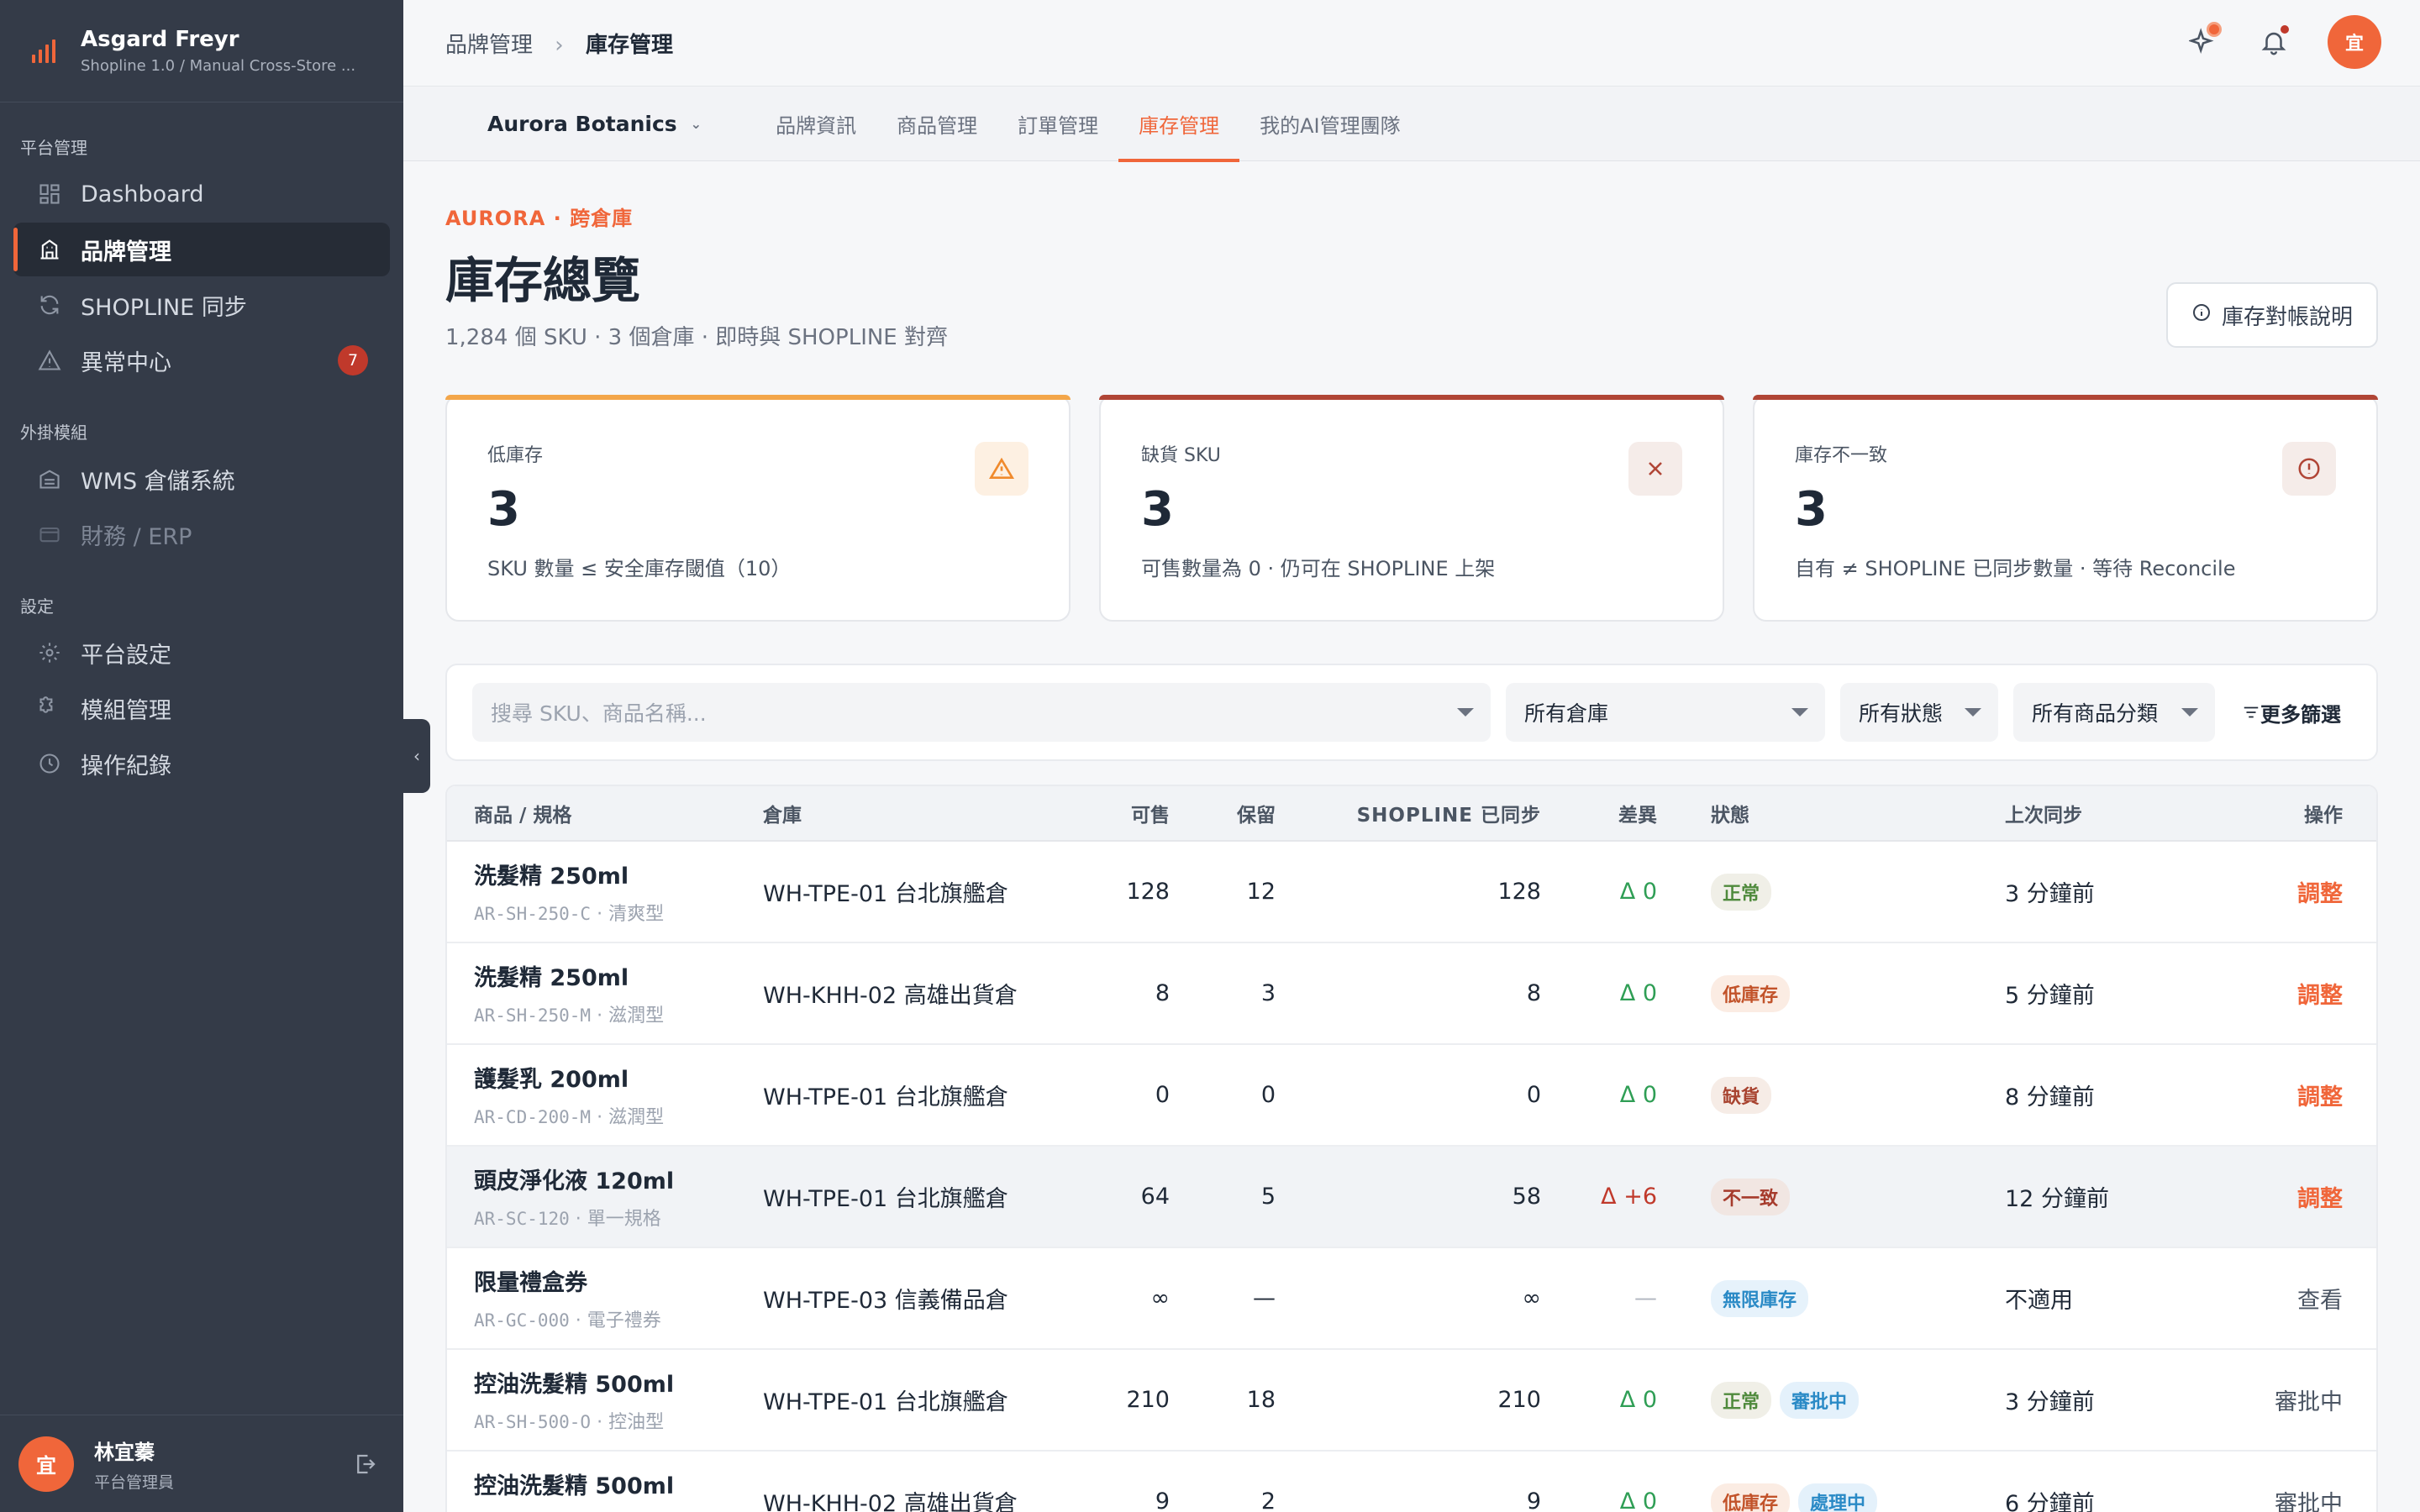  Describe the element at coordinates (366, 1464) in the screenshot. I see `logout-icon` at that location.